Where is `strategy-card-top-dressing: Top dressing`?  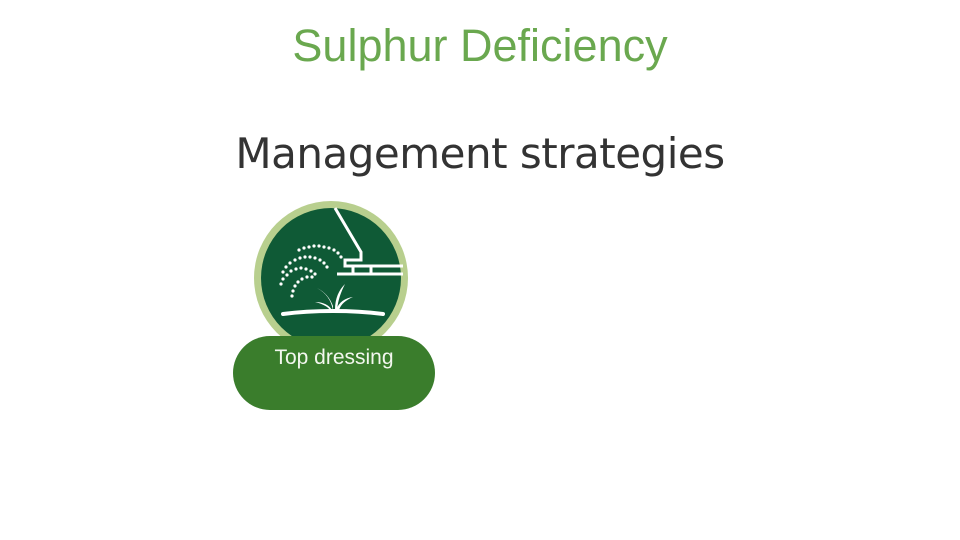 strategy-card-top-dressing: Top dressing is located at coordinates (334, 305).